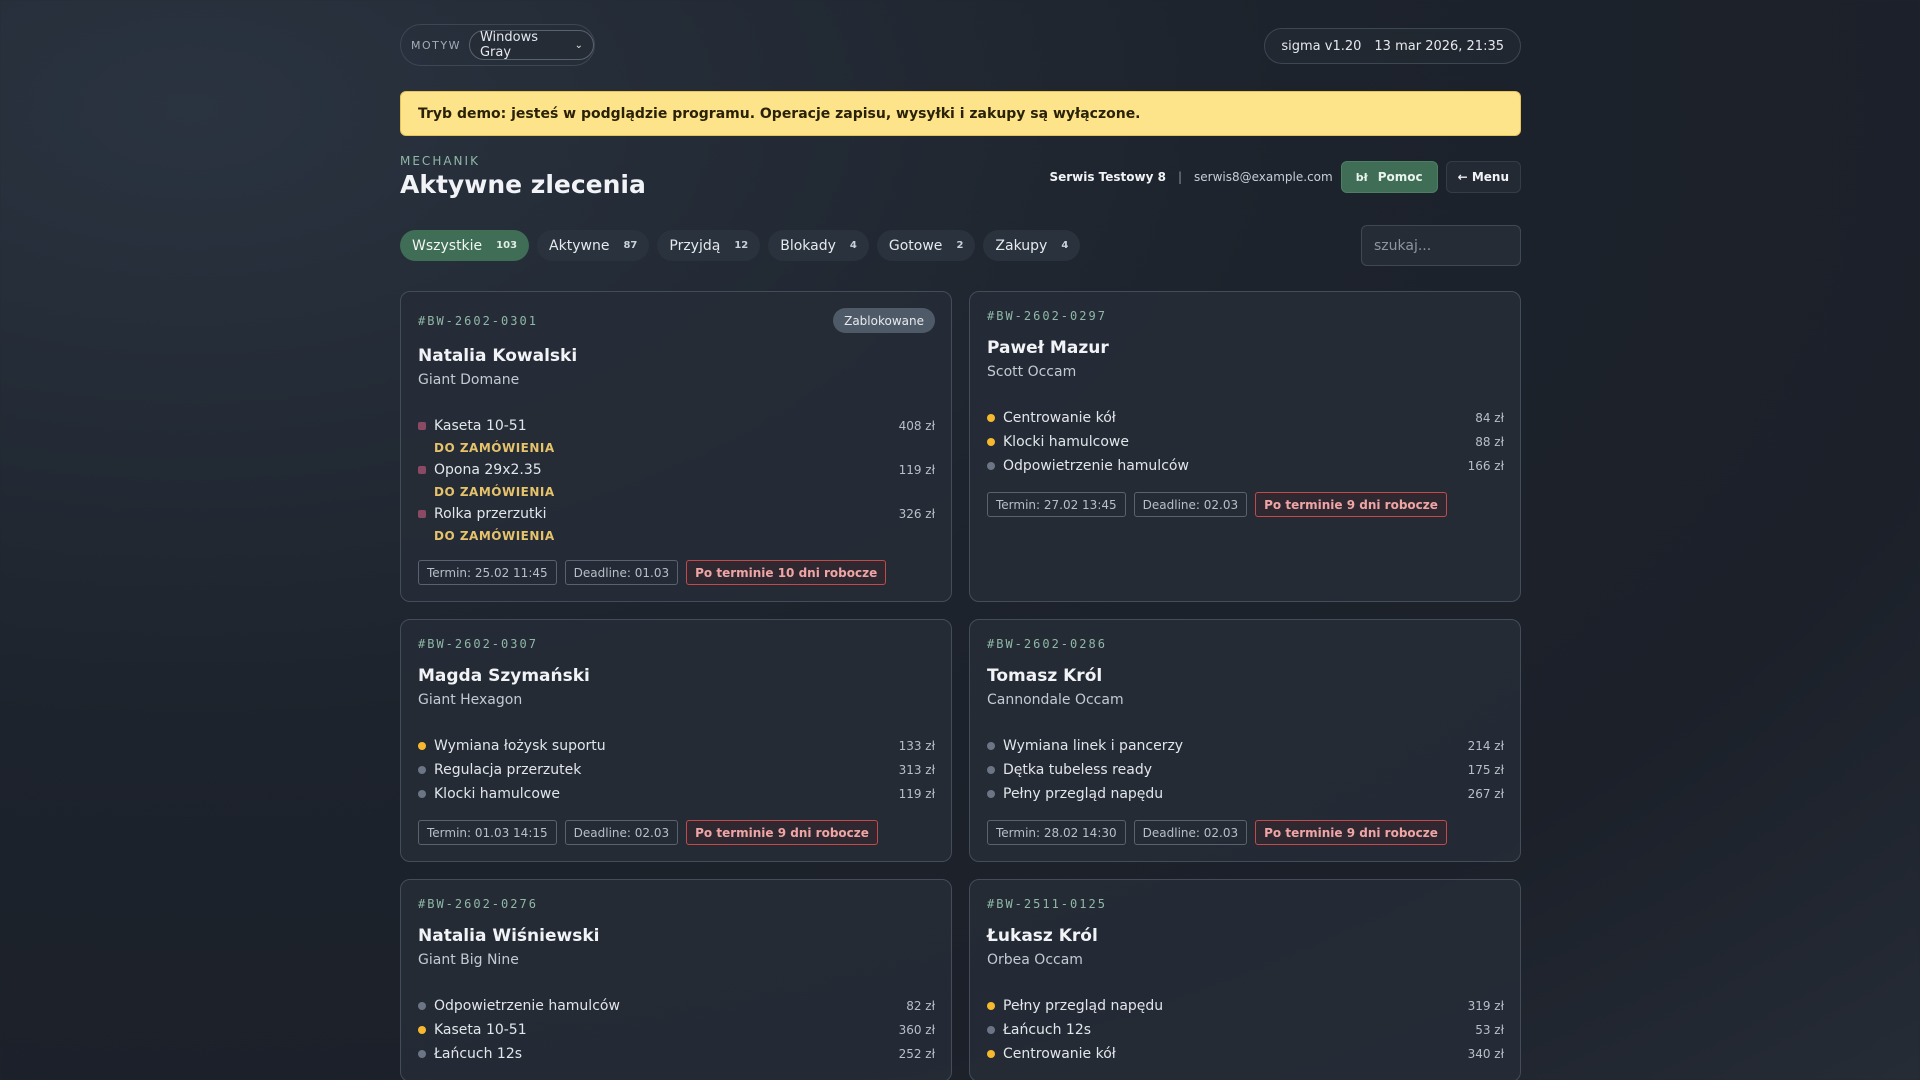 This screenshot has width=1920, height=1080. I want to click on to-order-tag: DO ZAMÓWIENIA, so click(494, 492).